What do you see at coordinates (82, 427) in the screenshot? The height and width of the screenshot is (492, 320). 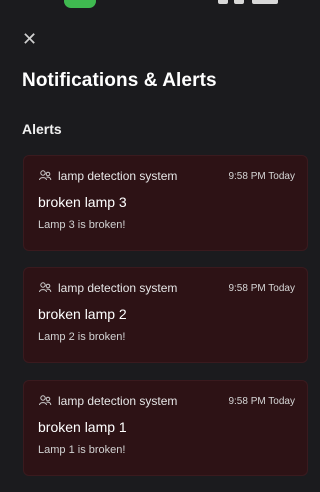 I see `alert-title: broken lamp 1` at bounding box center [82, 427].